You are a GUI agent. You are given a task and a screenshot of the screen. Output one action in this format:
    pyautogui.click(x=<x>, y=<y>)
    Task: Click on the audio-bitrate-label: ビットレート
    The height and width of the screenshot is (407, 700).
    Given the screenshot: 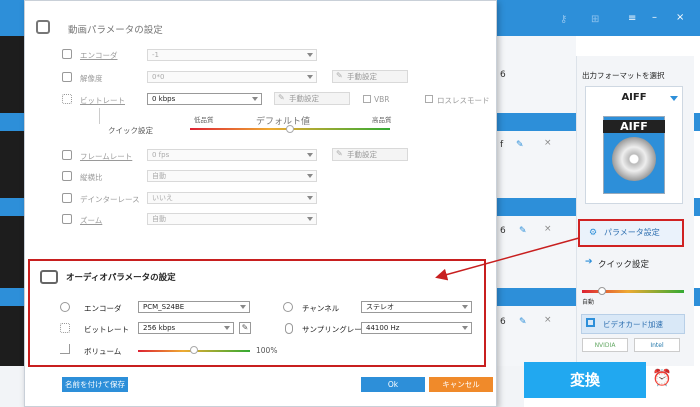 What is the action you would take?
    pyautogui.click(x=106, y=329)
    